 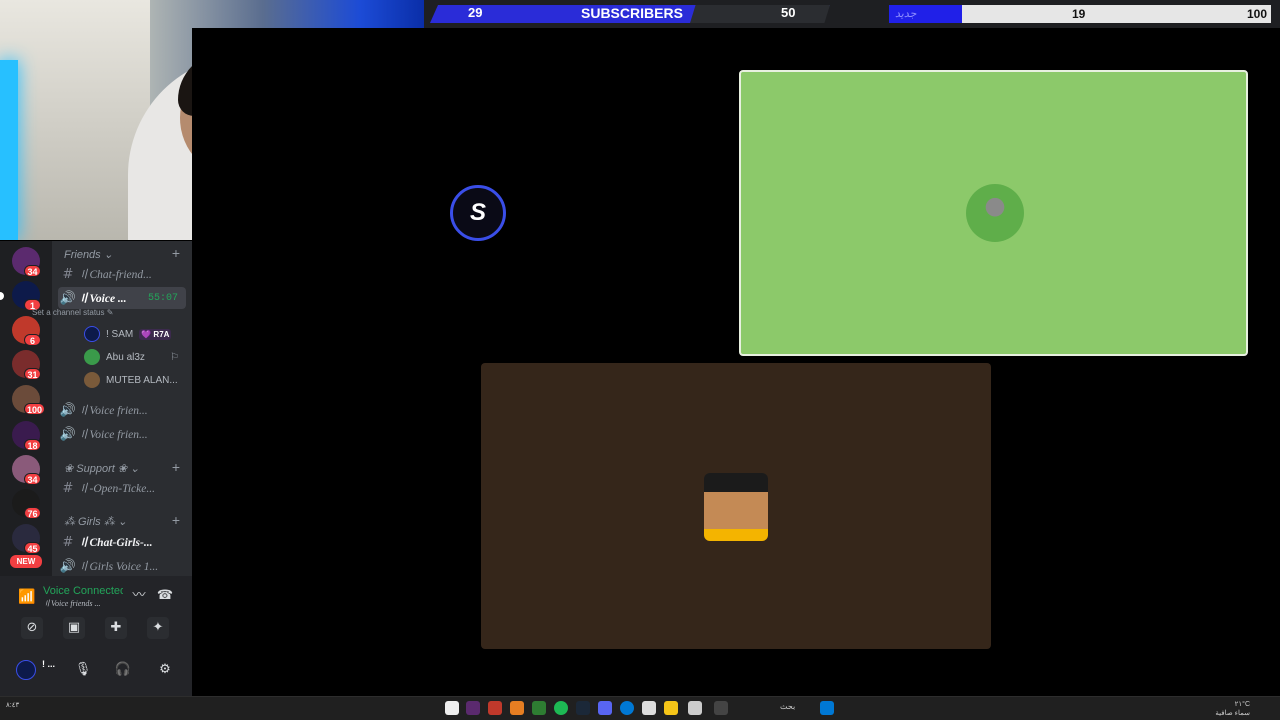 I want to click on file-explorer-icon, so click(x=671, y=708).